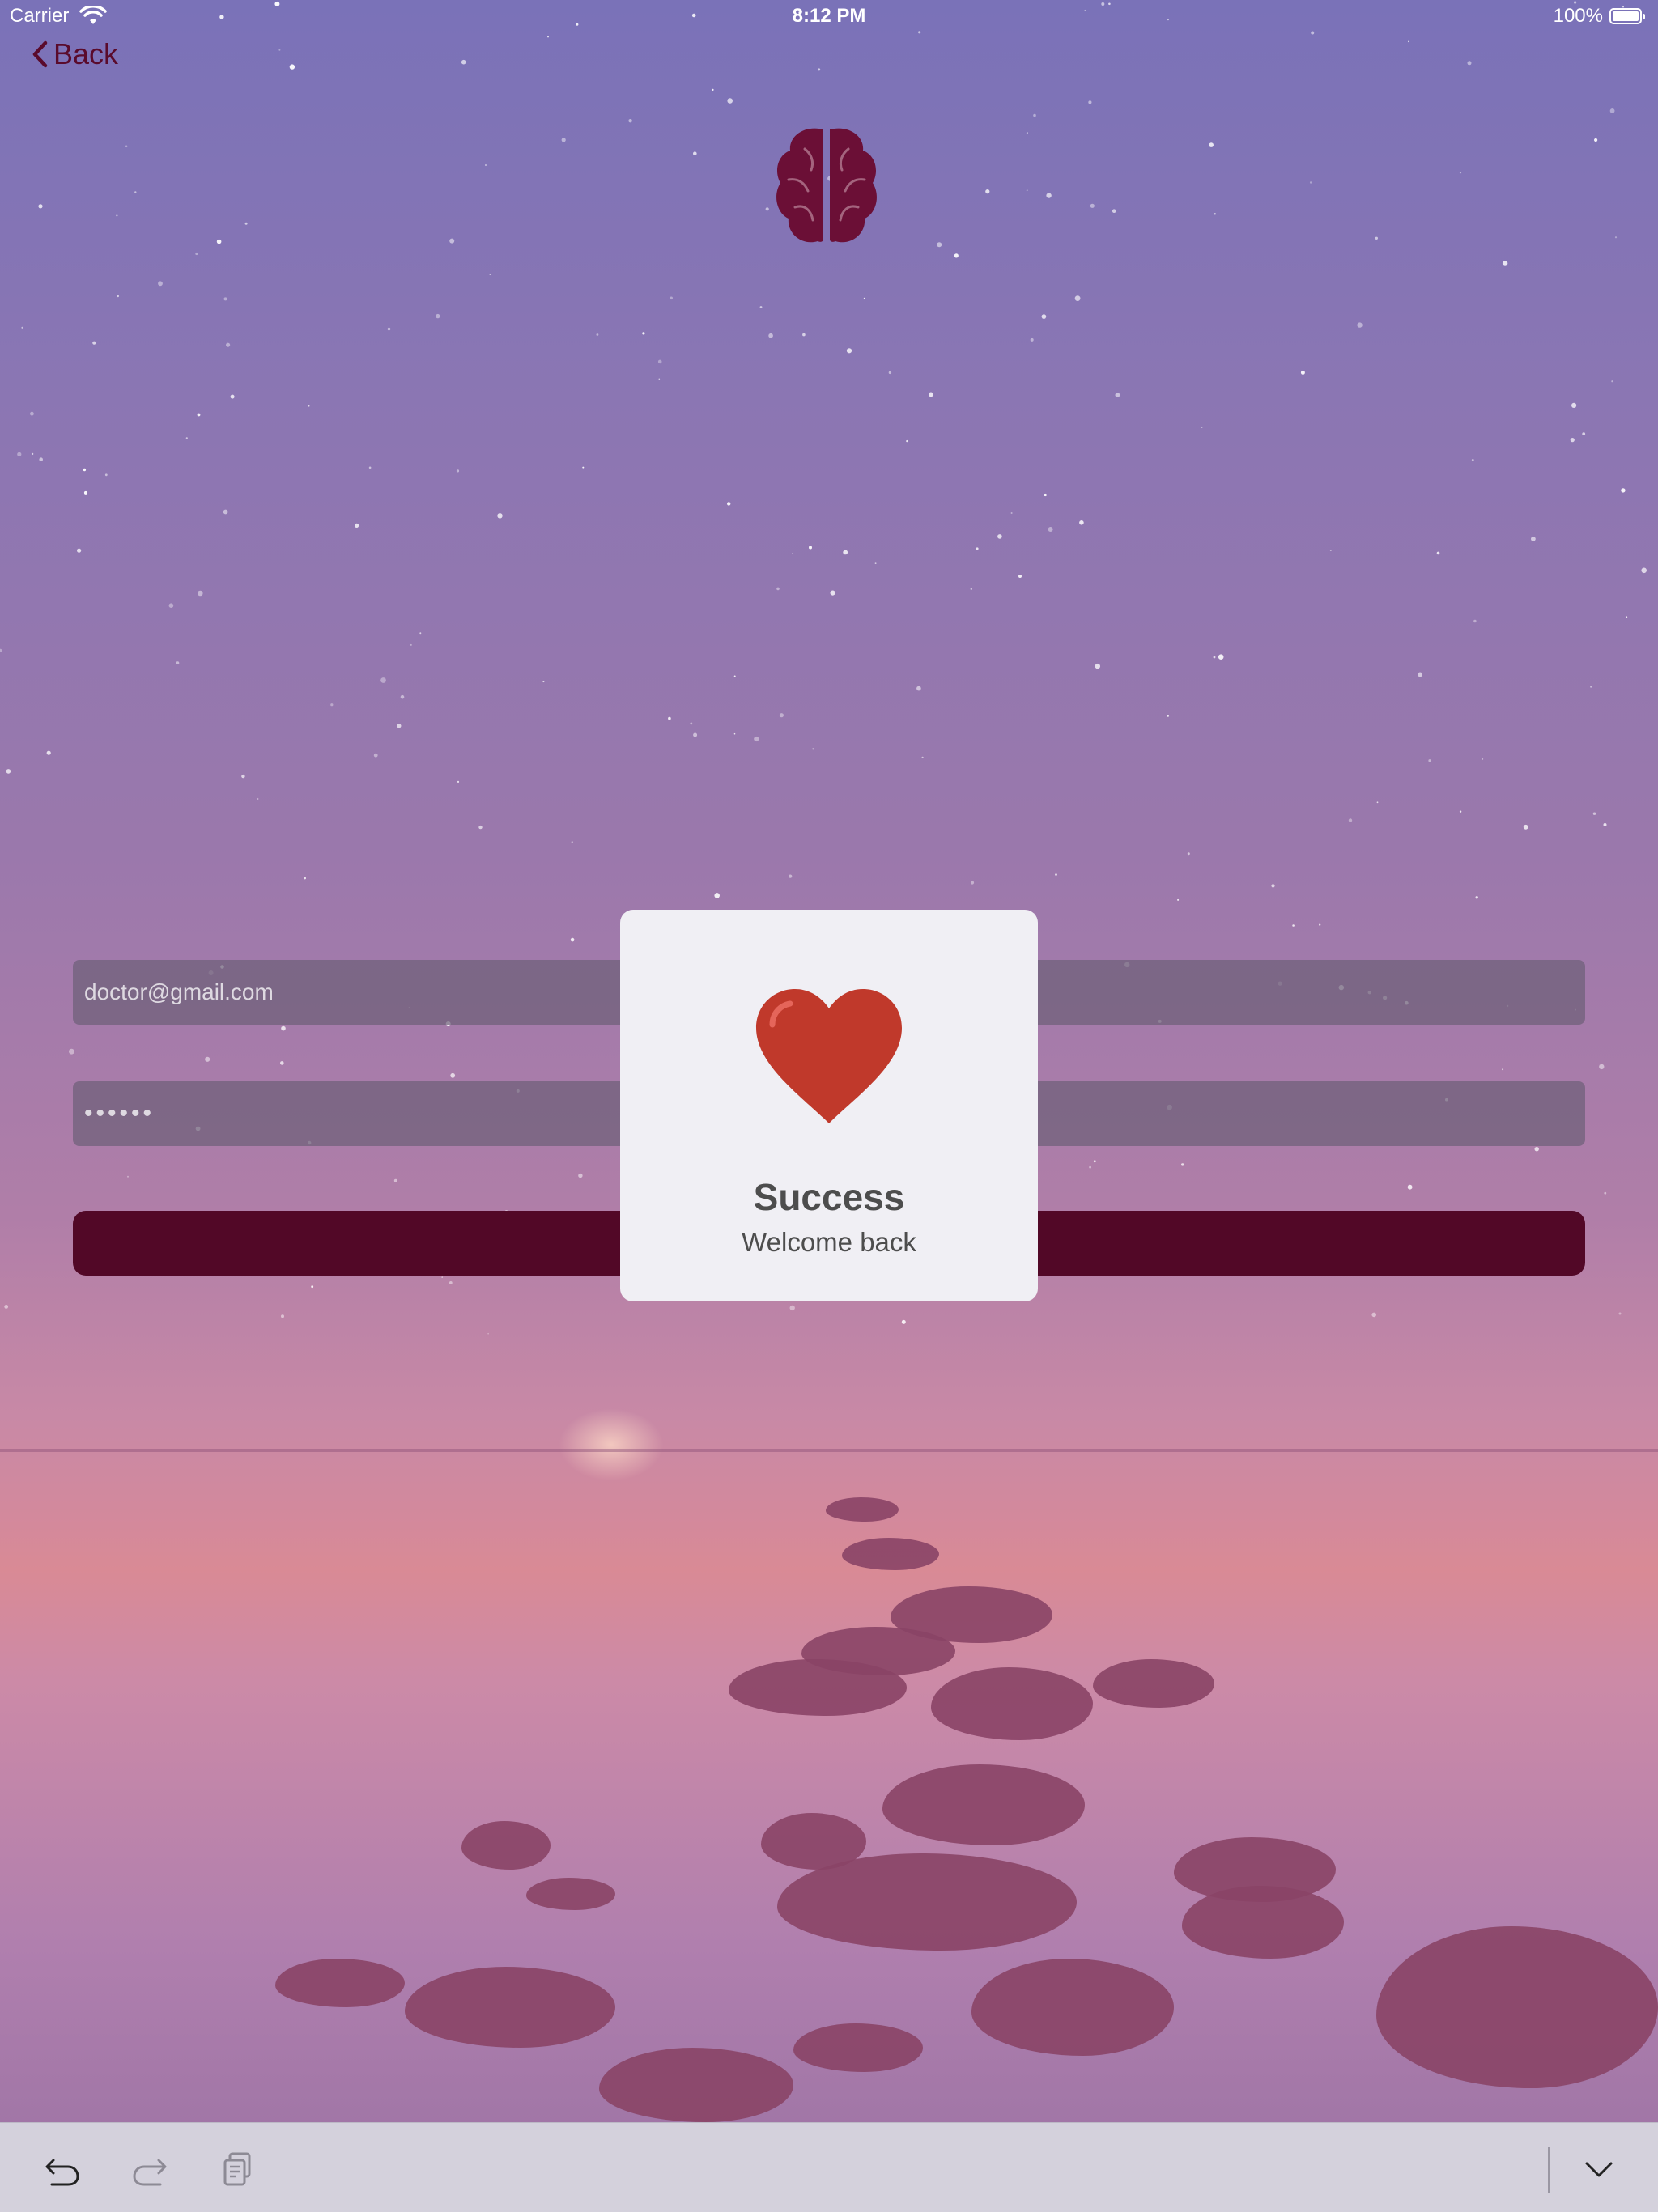 This screenshot has width=1658, height=2212. What do you see at coordinates (829, 1056) in the screenshot?
I see `heart-icon` at bounding box center [829, 1056].